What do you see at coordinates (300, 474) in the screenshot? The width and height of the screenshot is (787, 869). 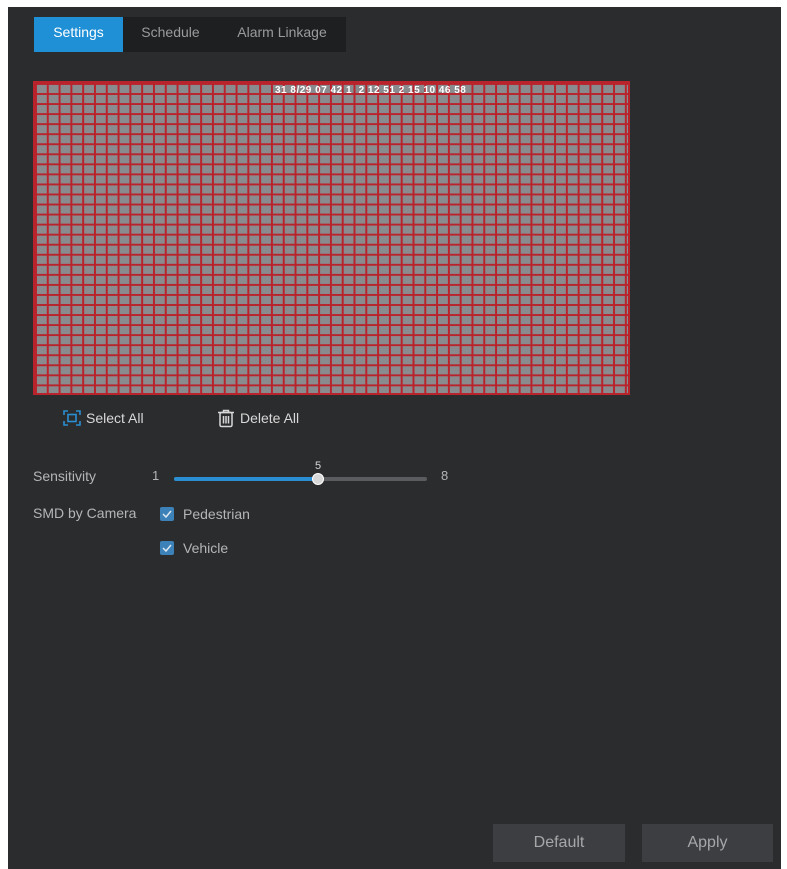 I see `sensitivity-slider: 5` at bounding box center [300, 474].